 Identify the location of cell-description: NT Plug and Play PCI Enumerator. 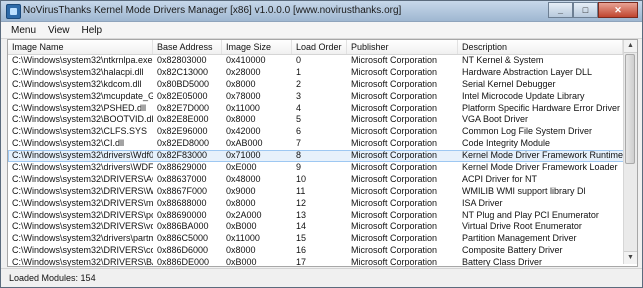
(530, 214).